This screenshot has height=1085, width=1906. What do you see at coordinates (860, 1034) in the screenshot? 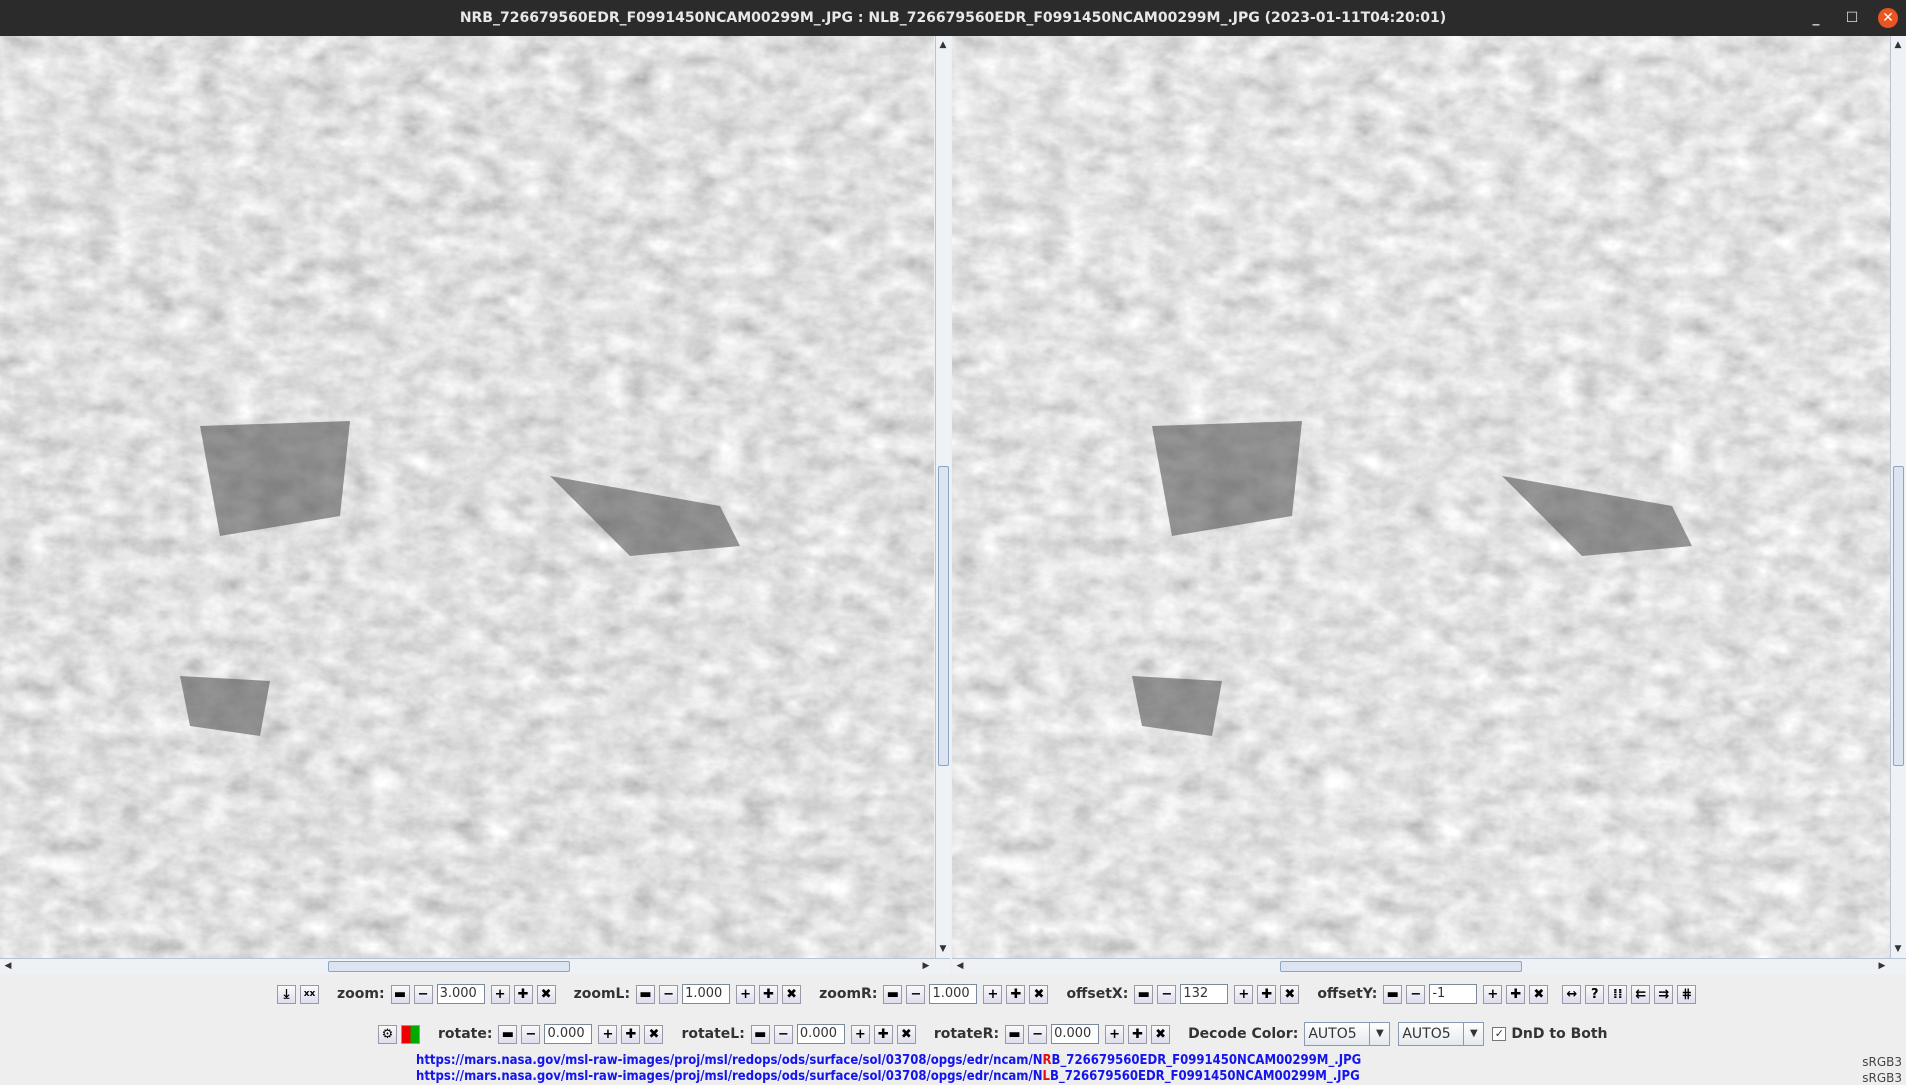
I see `rotateL-increment-button: +` at bounding box center [860, 1034].